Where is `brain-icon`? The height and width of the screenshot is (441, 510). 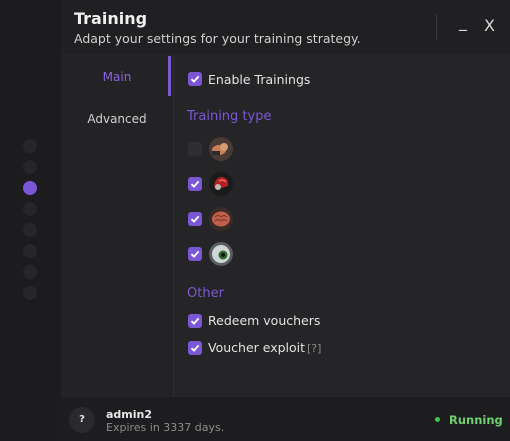
brain-icon is located at coordinates (221, 219).